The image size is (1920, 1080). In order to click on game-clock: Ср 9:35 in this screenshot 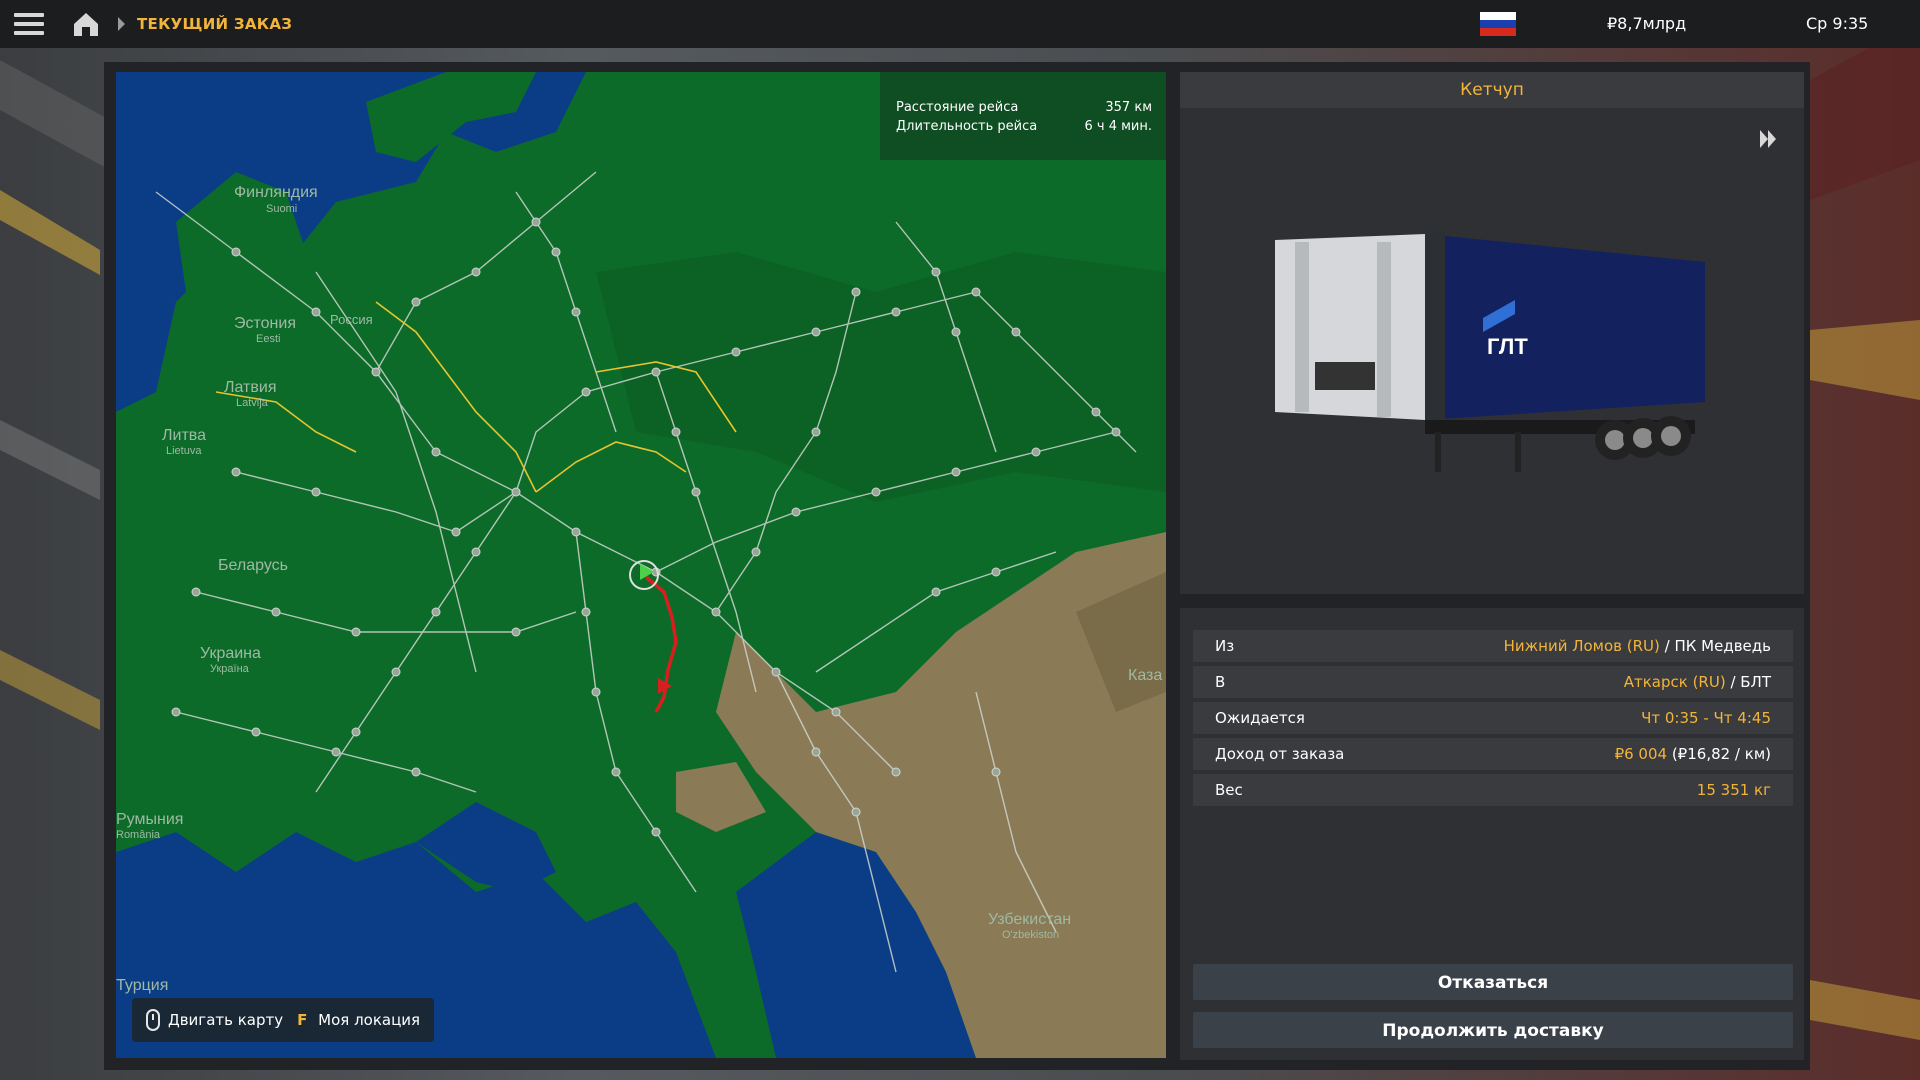, I will do `click(1837, 23)`.